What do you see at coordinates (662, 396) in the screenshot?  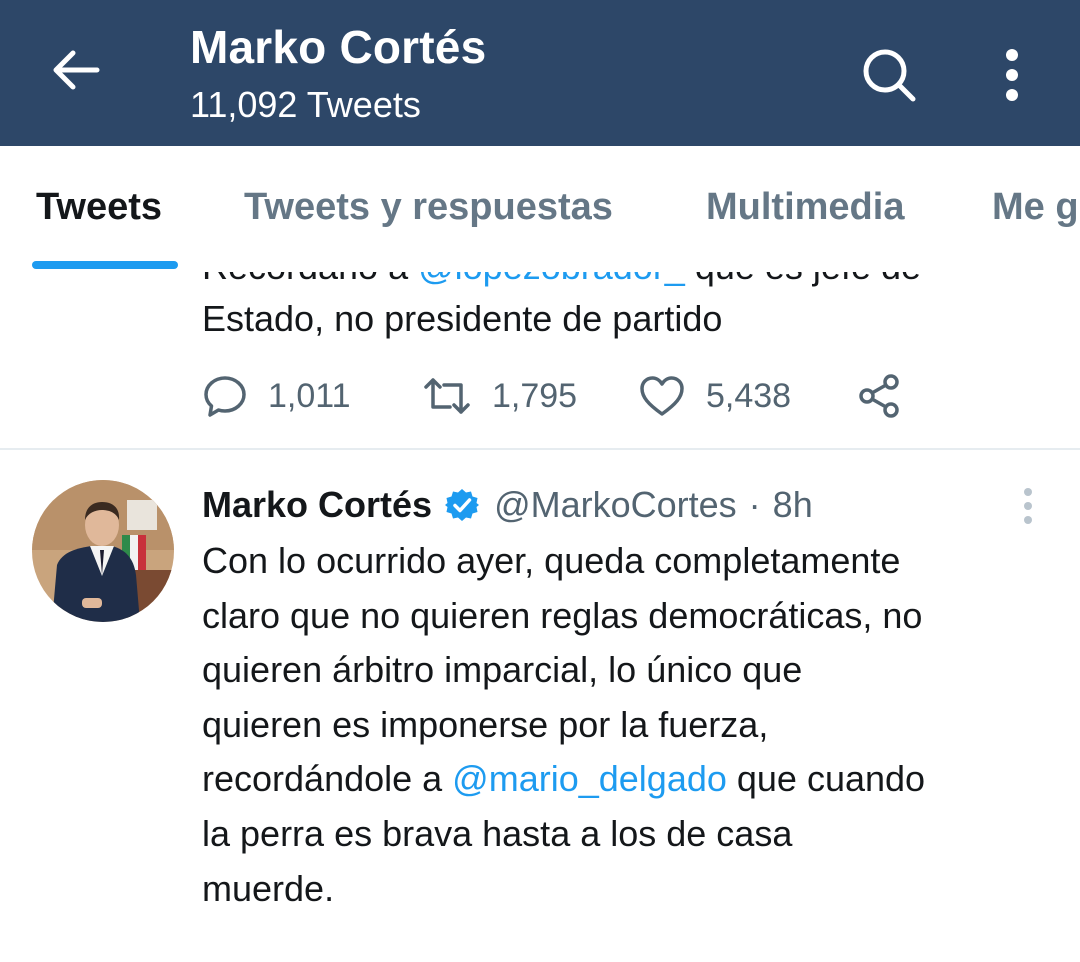 I see `like-icon` at bounding box center [662, 396].